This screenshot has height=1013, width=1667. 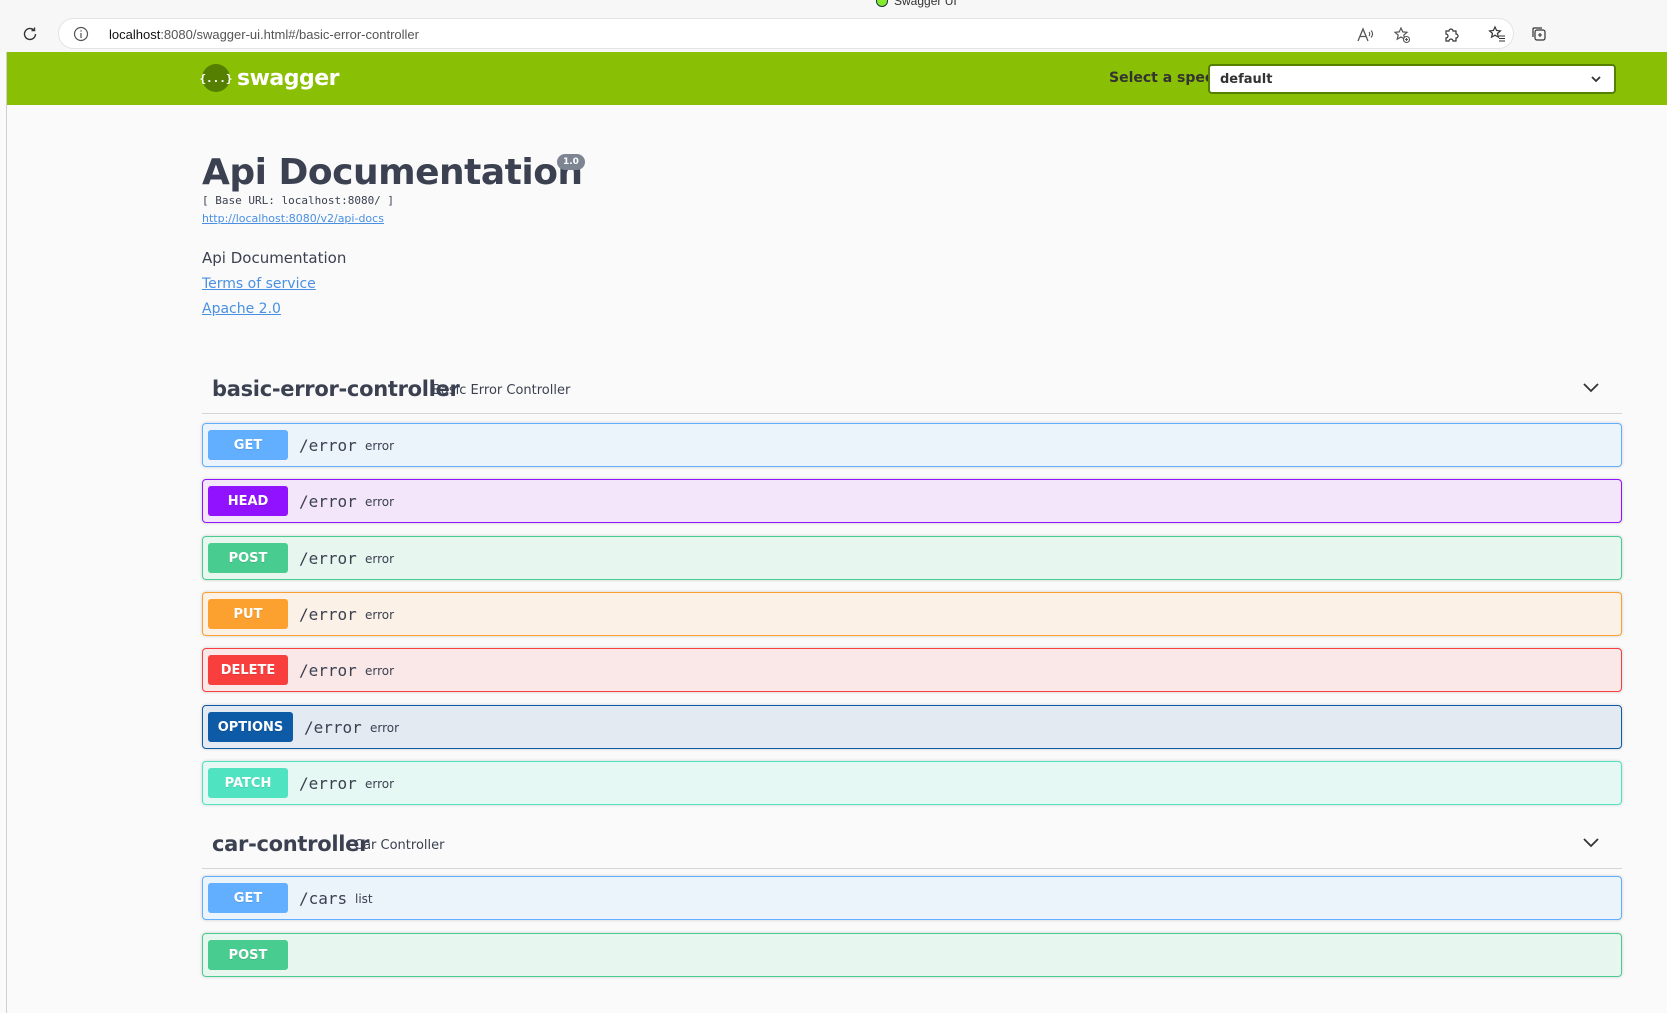 What do you see at coordinates (1539, 34) in the screenshot?
I see `collections-icon` at bounding box center [1539, 34].